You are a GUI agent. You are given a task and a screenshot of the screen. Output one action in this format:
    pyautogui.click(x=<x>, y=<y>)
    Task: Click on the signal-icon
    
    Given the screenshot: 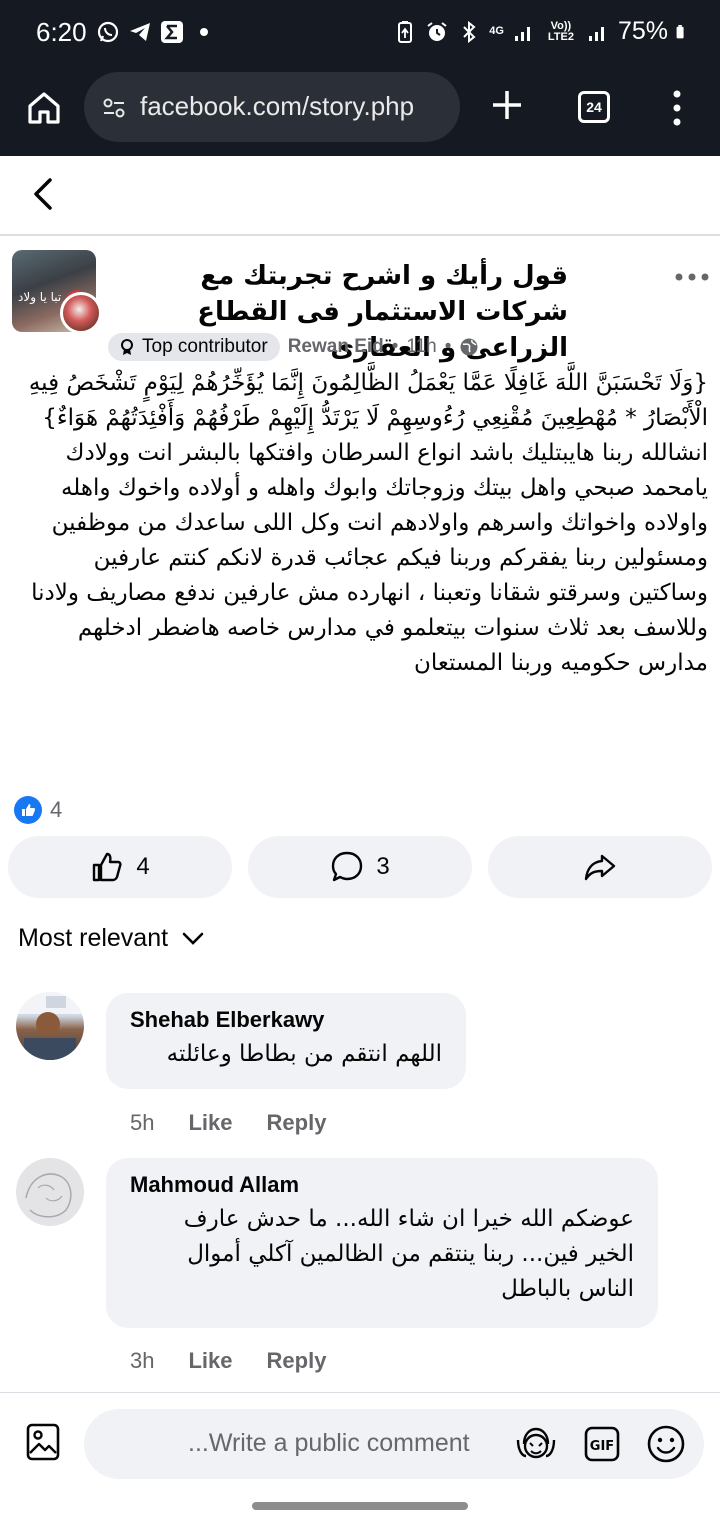 What is the action you would take?
    pyautogui.click(x=522, y=33)
    